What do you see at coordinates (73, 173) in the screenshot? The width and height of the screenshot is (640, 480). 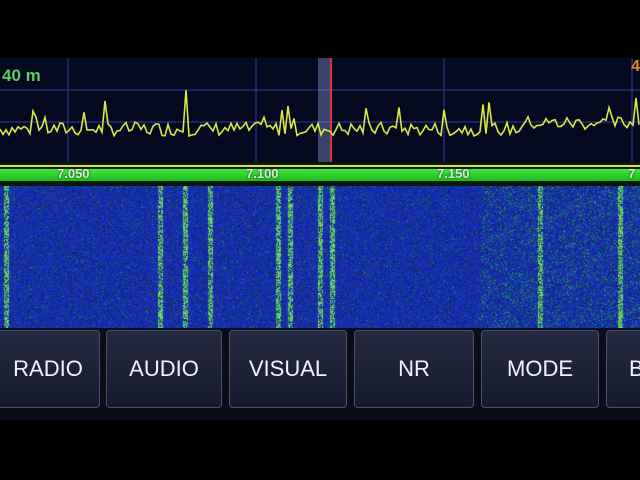 I see `frequency-tick: 7.050` at bounding box center [73, 173].